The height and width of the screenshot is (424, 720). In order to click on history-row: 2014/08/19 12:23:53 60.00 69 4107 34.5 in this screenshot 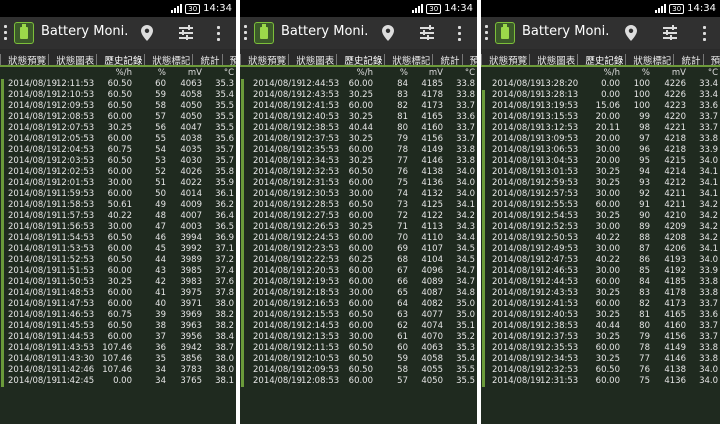, I will do `click(358, 249)`.